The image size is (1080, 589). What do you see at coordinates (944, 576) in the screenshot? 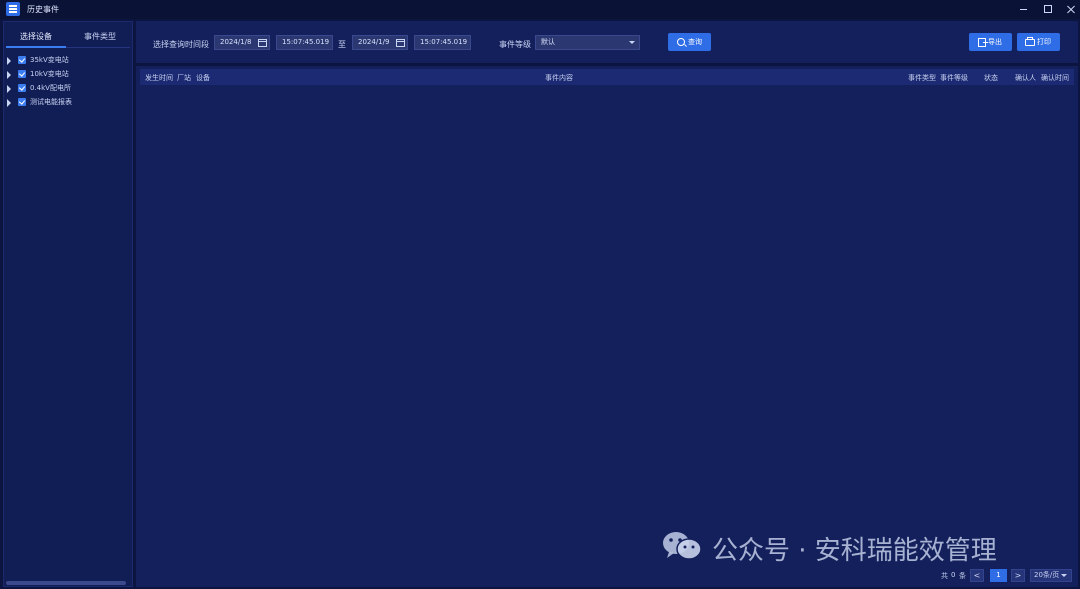
I see `total-prefix: 共` at bounding box center [944, 576].